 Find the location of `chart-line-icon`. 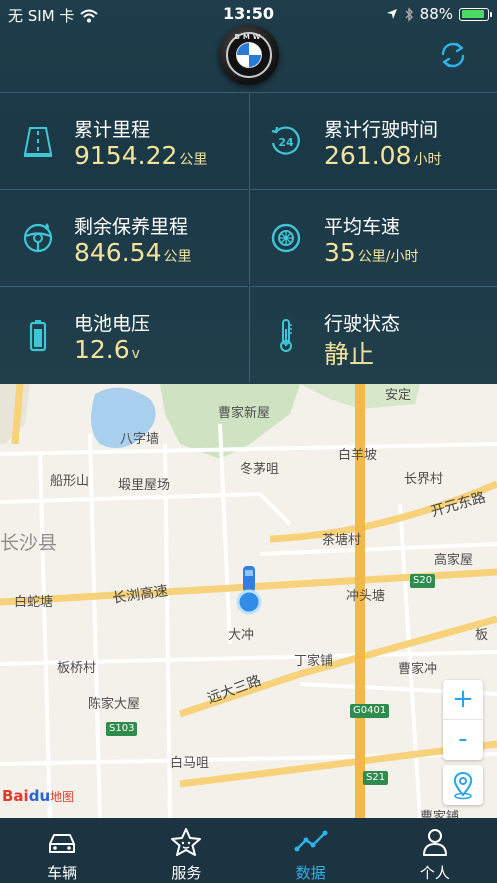

chart-line-icon is located at coordinates (311, 841).